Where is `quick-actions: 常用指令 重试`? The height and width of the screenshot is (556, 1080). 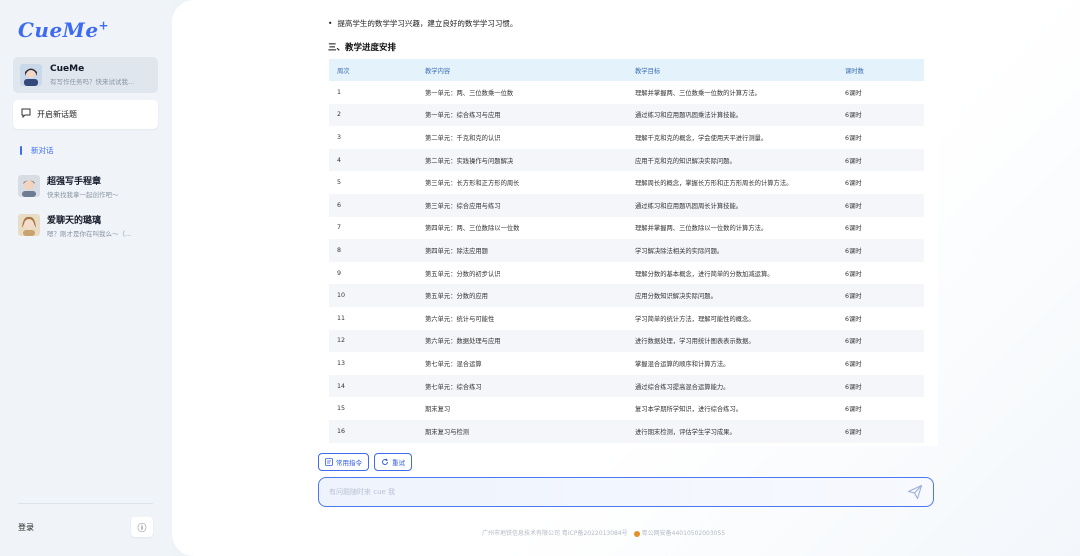
quick-actions: 常用指令 重试 is located at coordinates (365, 462).